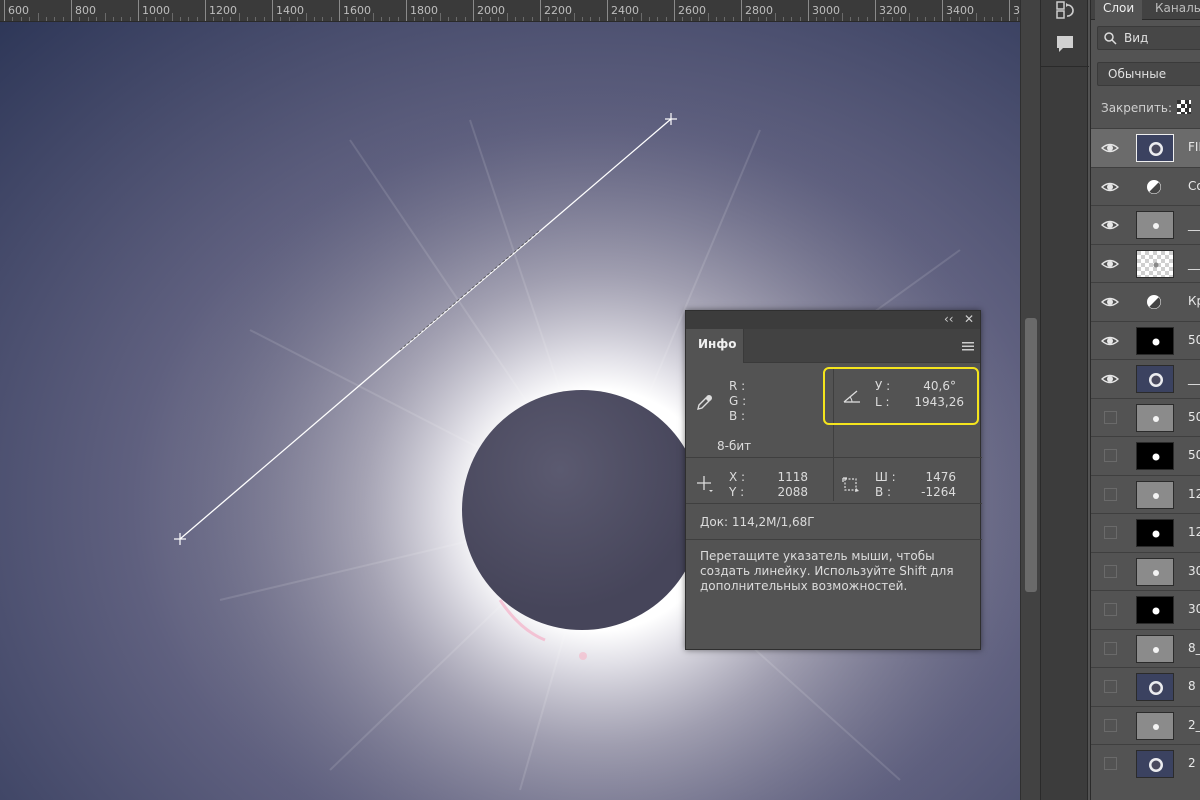 Image resolution: width=1200 pixels, height=800 pixels. What do you see at coordinates (491, 10) in the screenshot?
I see `ruler-tick-label: 2000` at bounding box center [491, 10].